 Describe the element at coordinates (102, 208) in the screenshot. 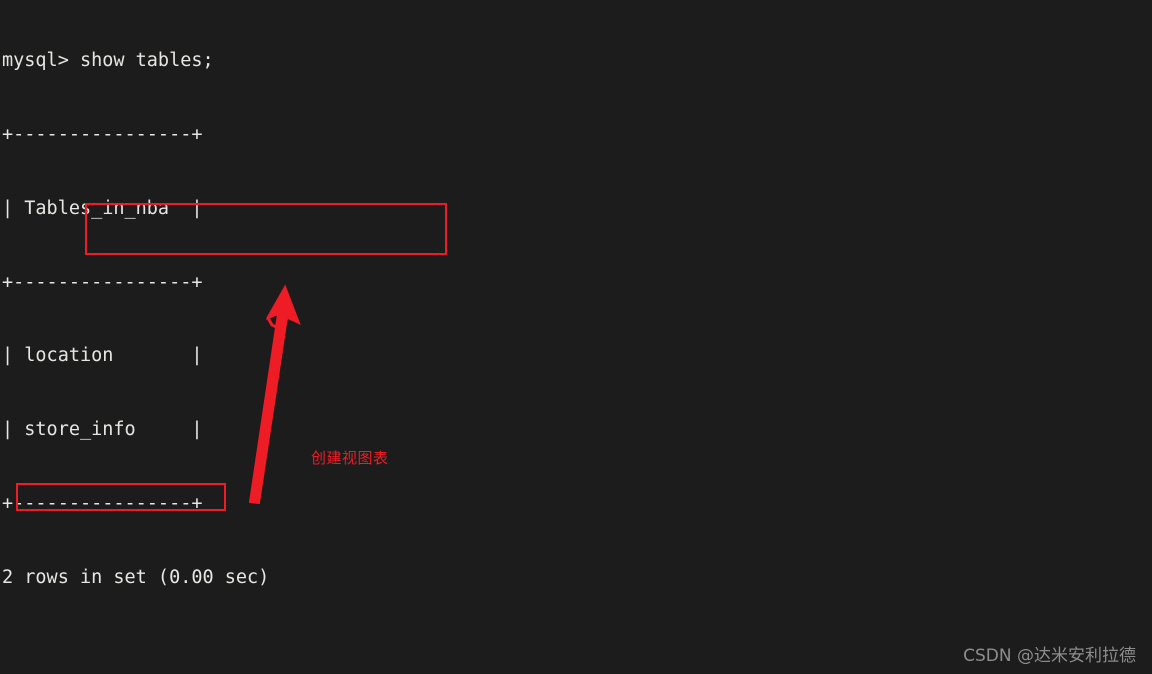

I see `terminal-line: | Tables_in_nba |` at that location.